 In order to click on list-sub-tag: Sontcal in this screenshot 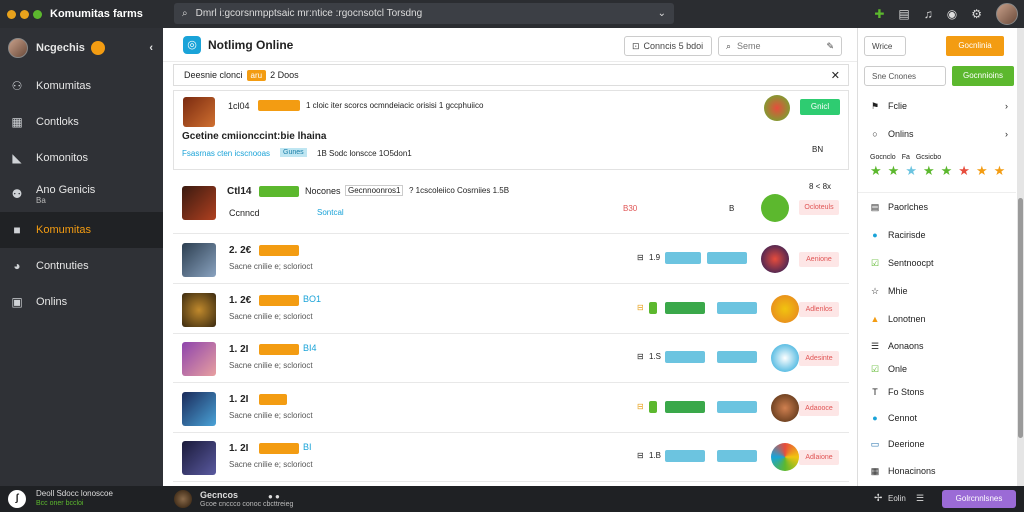, I will do `click(330, 212)`.